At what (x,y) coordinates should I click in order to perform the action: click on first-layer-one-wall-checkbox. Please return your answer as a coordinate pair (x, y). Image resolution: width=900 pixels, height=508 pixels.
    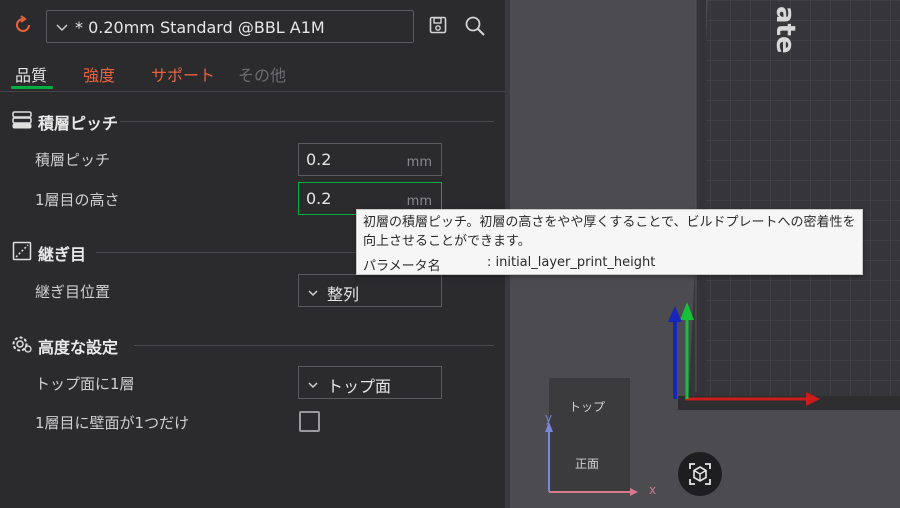
    Looking at the image, I should click on (309, 421).